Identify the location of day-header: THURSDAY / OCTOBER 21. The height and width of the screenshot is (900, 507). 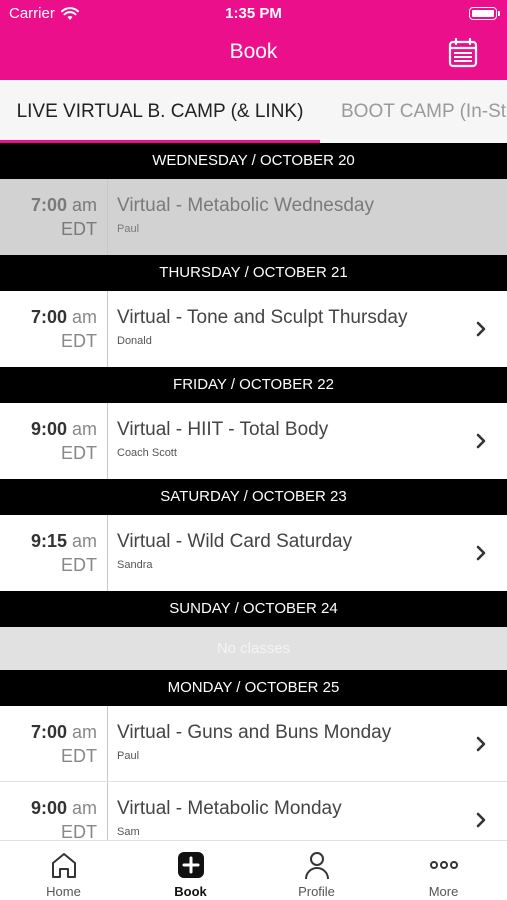
(253, 273).